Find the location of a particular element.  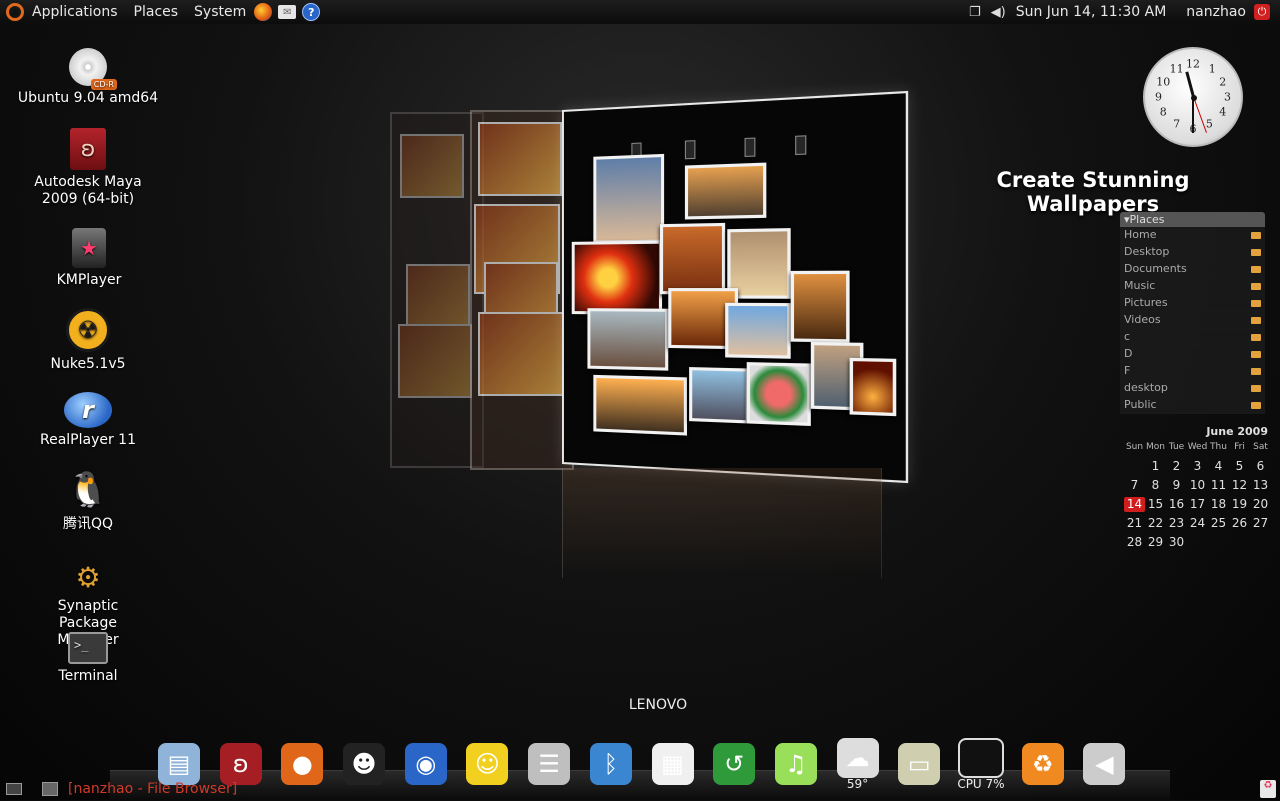

file-browser-icon is located at coordinates (50, 789).